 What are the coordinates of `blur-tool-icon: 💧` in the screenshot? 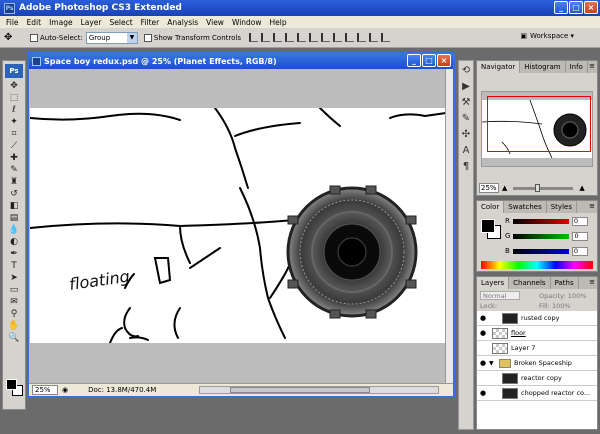 It's located at (14, 230).